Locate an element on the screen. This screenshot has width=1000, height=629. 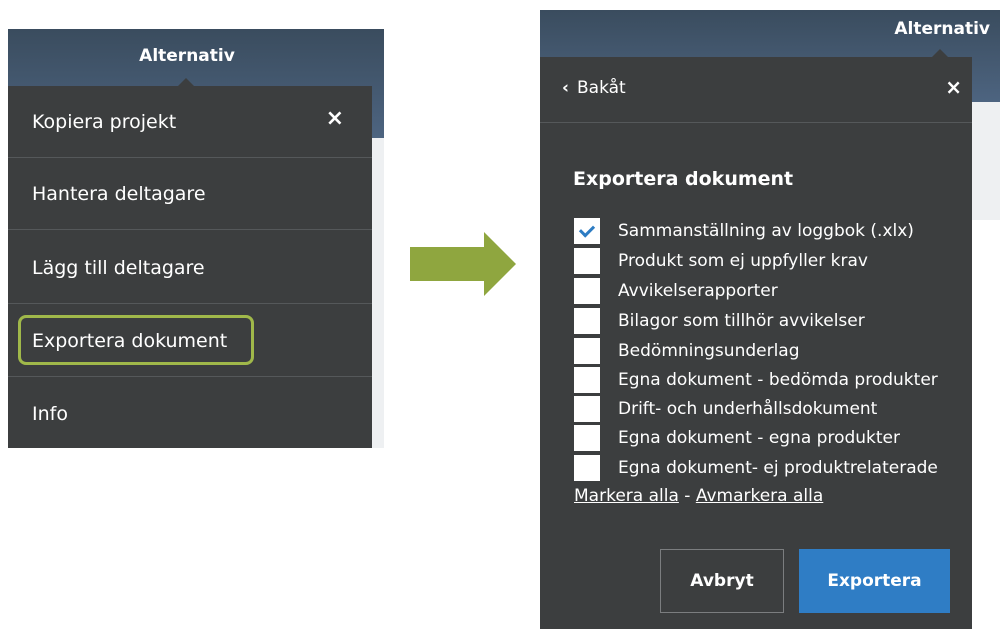
menu-item-hantera-deltagare: Hantera deltagare is located at coordinates (190, 194).